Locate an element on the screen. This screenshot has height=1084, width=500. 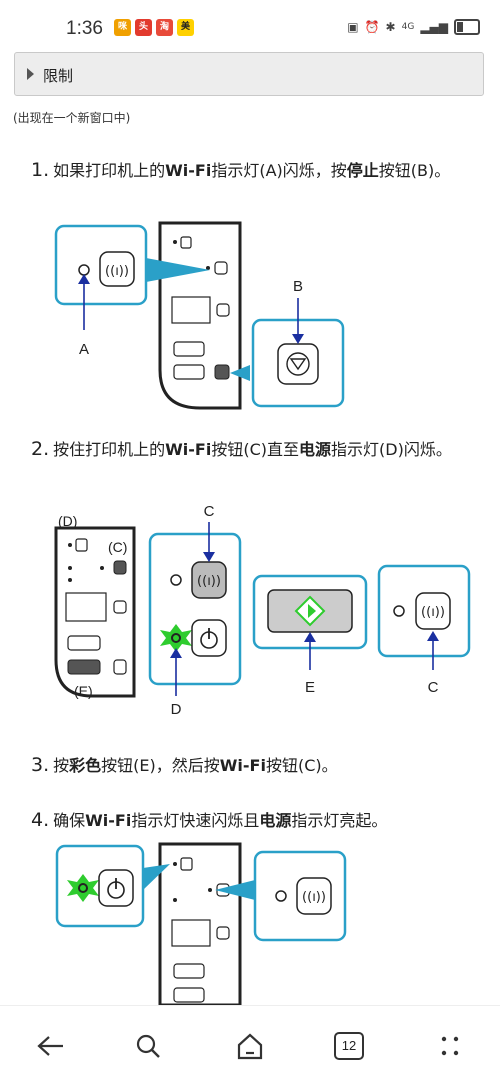
browser-nav-bar: 12 is located at coordinates (250, 1044).